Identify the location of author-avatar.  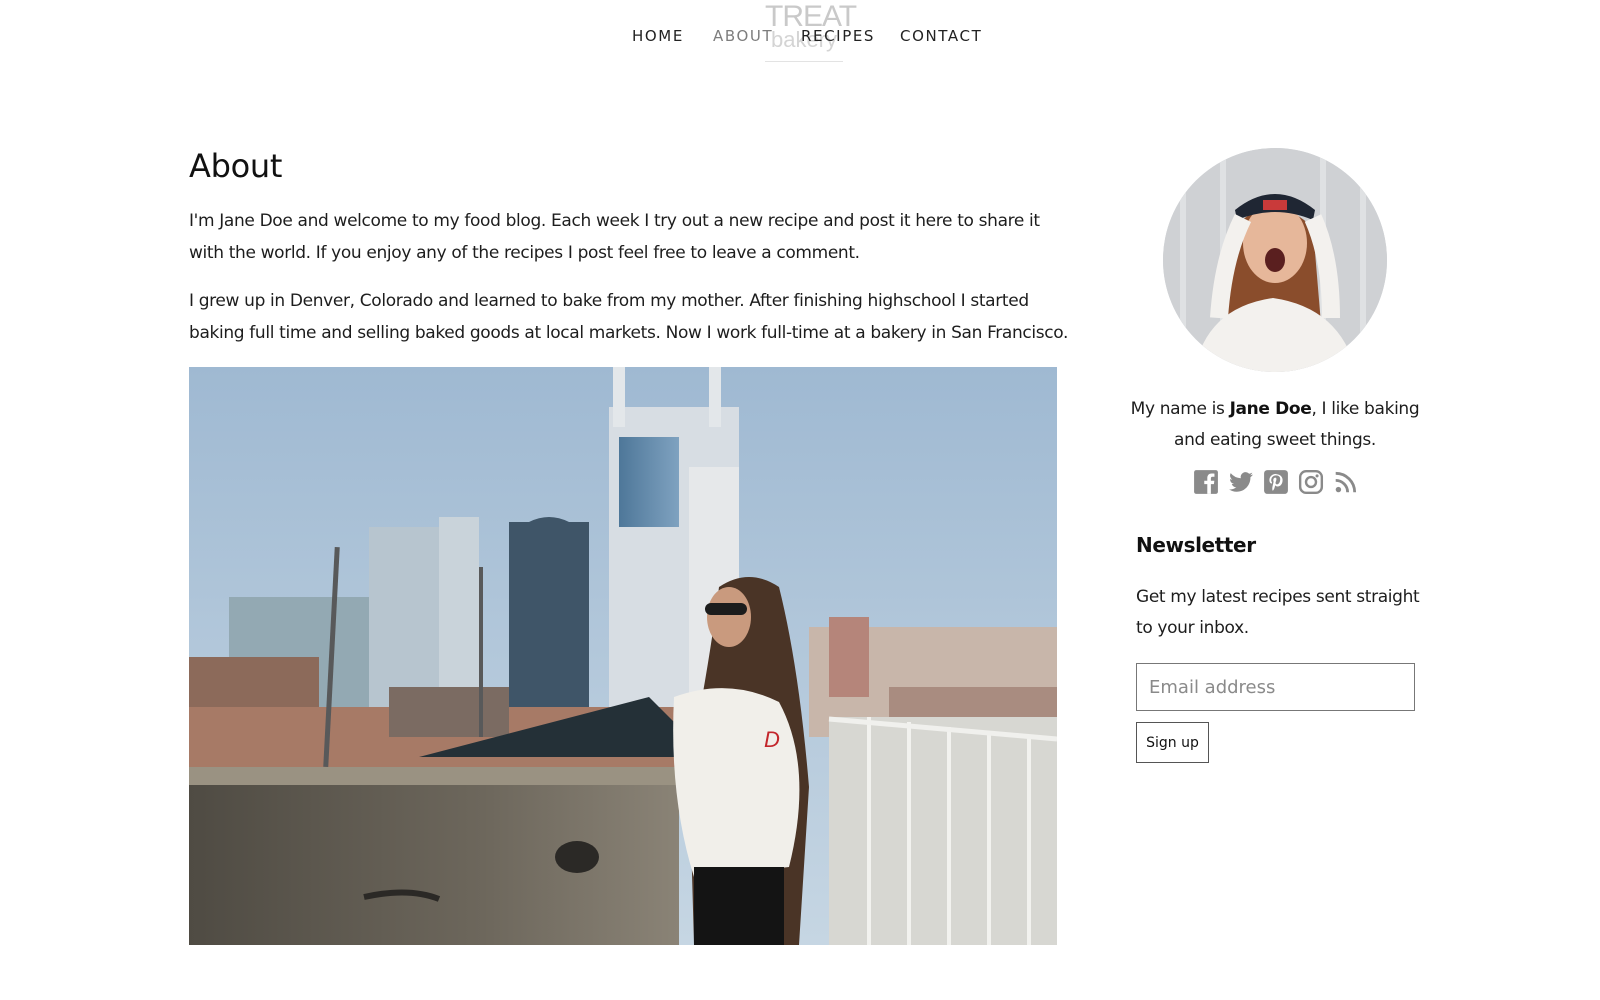
(1275, 260).